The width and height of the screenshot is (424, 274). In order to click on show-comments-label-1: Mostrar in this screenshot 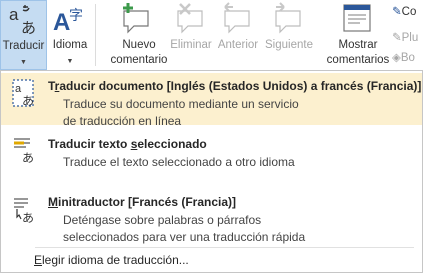, I will do `click(358, 45)`.